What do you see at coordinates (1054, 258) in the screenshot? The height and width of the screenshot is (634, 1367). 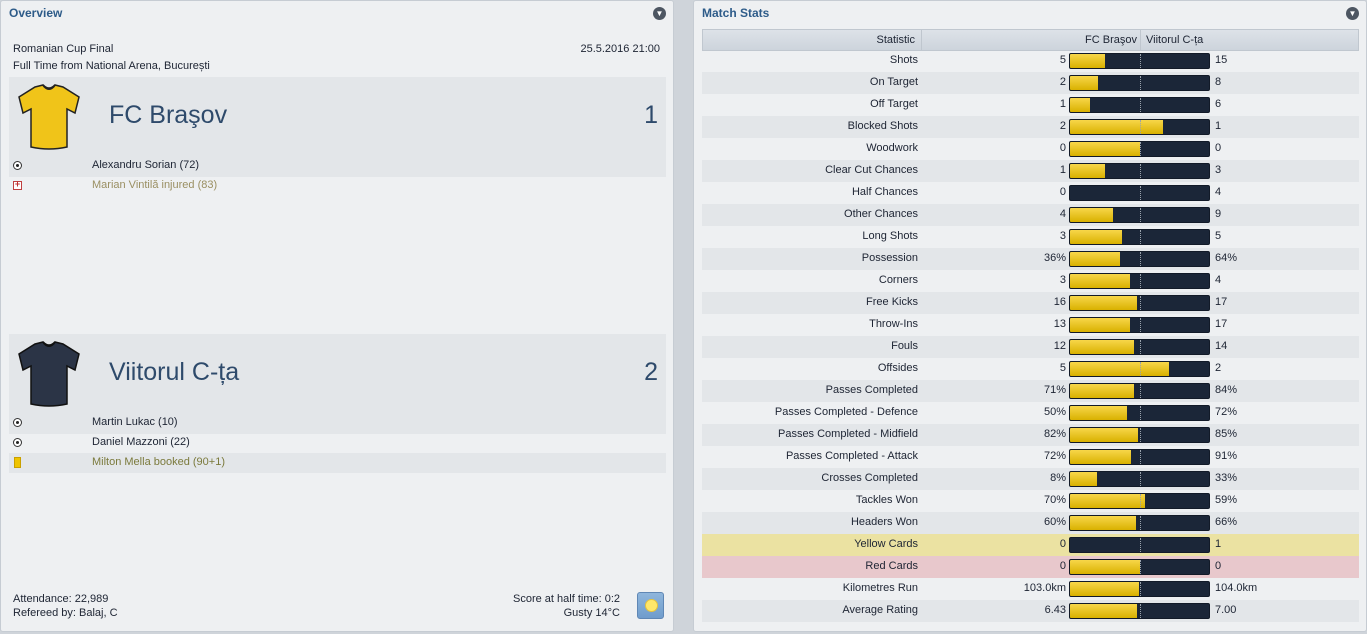 I see `stat-home-value: 36%` at bounding box center [1054, 258].